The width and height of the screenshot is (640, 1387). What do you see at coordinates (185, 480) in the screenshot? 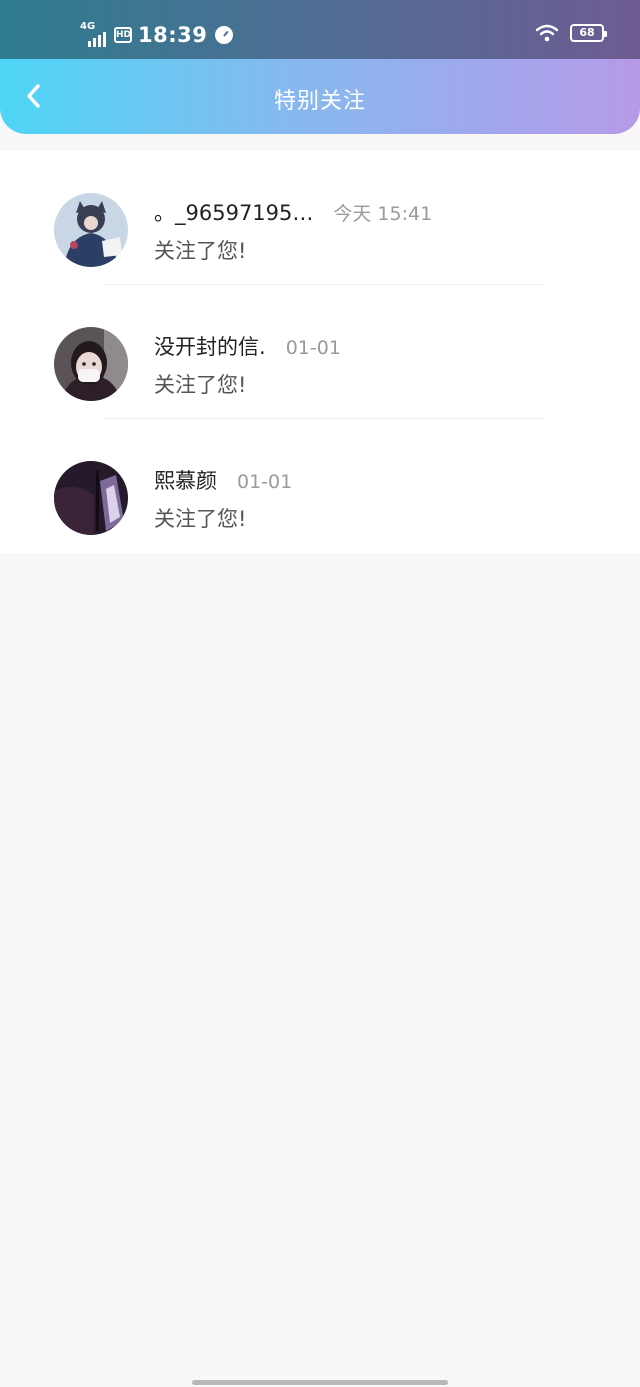
I see `user-name: 熙慕颜` at bounding box center [185, 480].